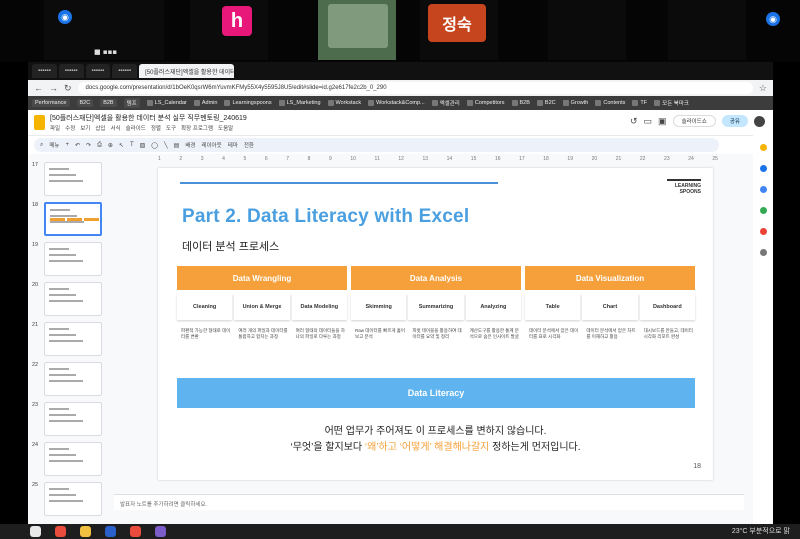  I want to click on document-title: [50플러스재단]엑셀을 활용한 데이터 분석 실무 직무멘토링_240619, so click(148, 118).